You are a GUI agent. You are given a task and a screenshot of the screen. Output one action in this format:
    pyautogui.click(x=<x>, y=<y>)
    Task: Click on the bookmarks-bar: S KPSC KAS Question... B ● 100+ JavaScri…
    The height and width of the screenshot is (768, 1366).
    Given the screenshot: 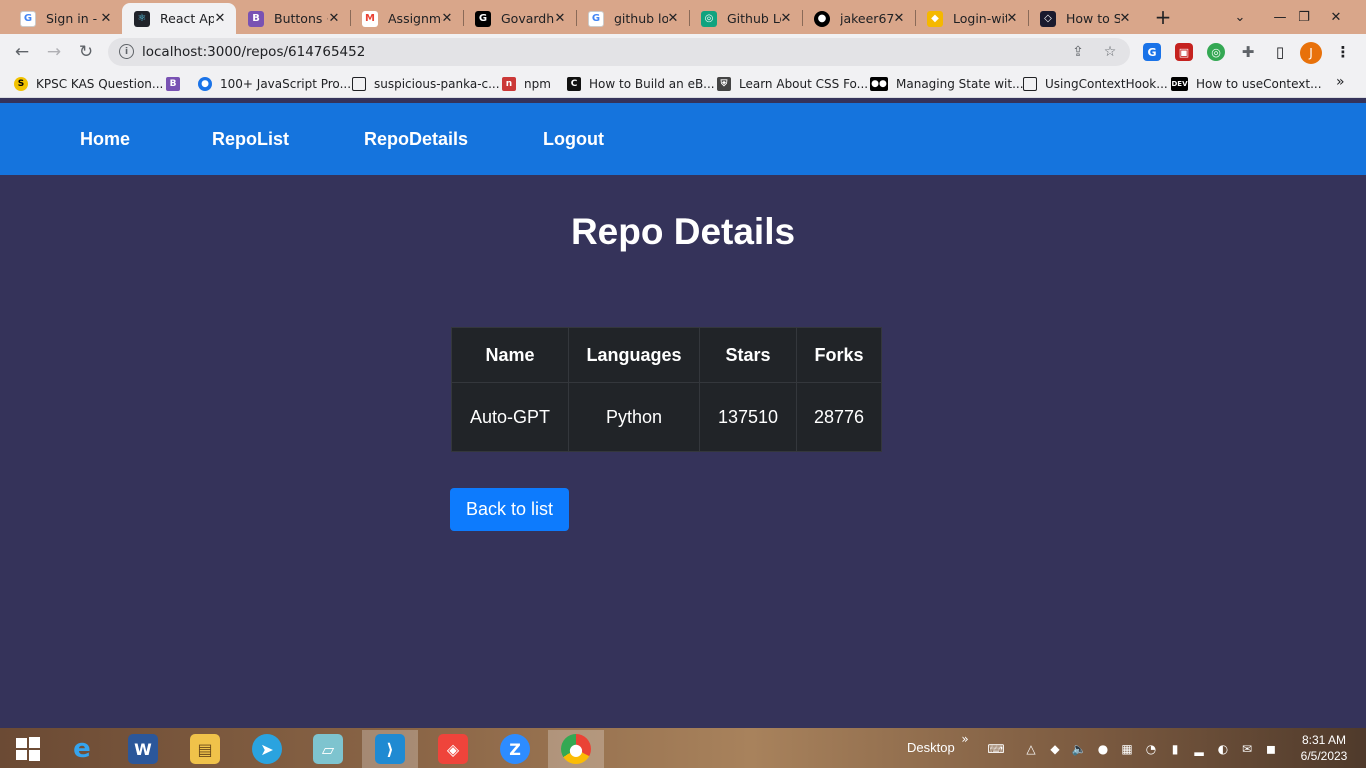 What is the action you would take?
    pyautogui.click(x=683, y=84)
    